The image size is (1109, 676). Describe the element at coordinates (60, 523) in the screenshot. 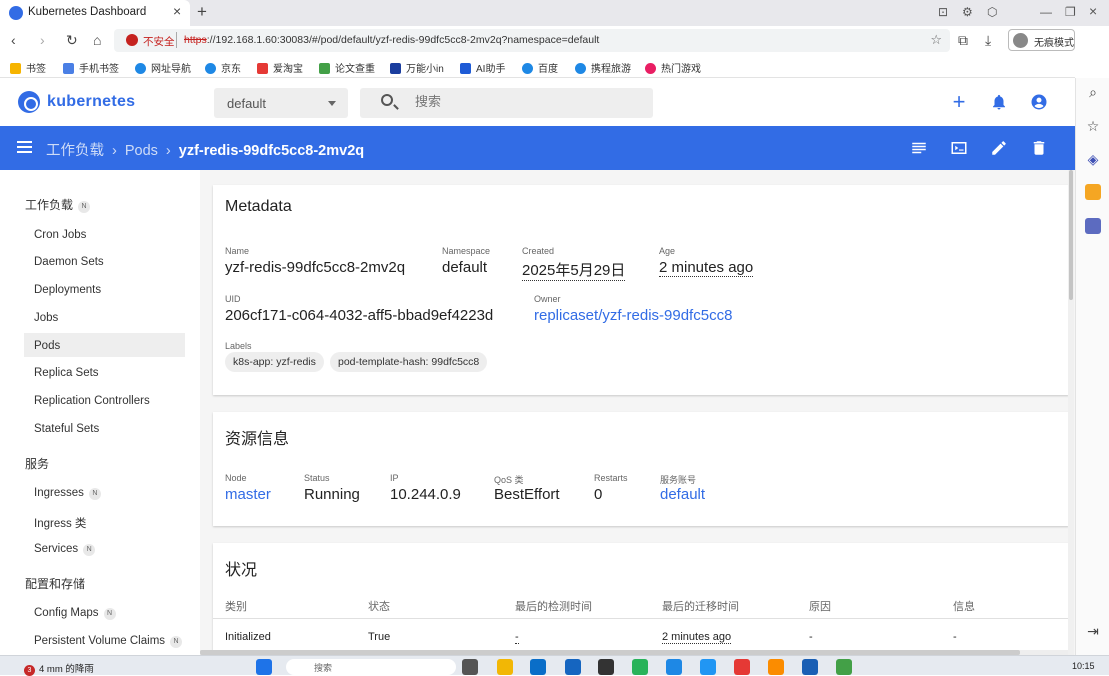

I see `sidebar-item-ingress-class: Ingress 类` at that location.